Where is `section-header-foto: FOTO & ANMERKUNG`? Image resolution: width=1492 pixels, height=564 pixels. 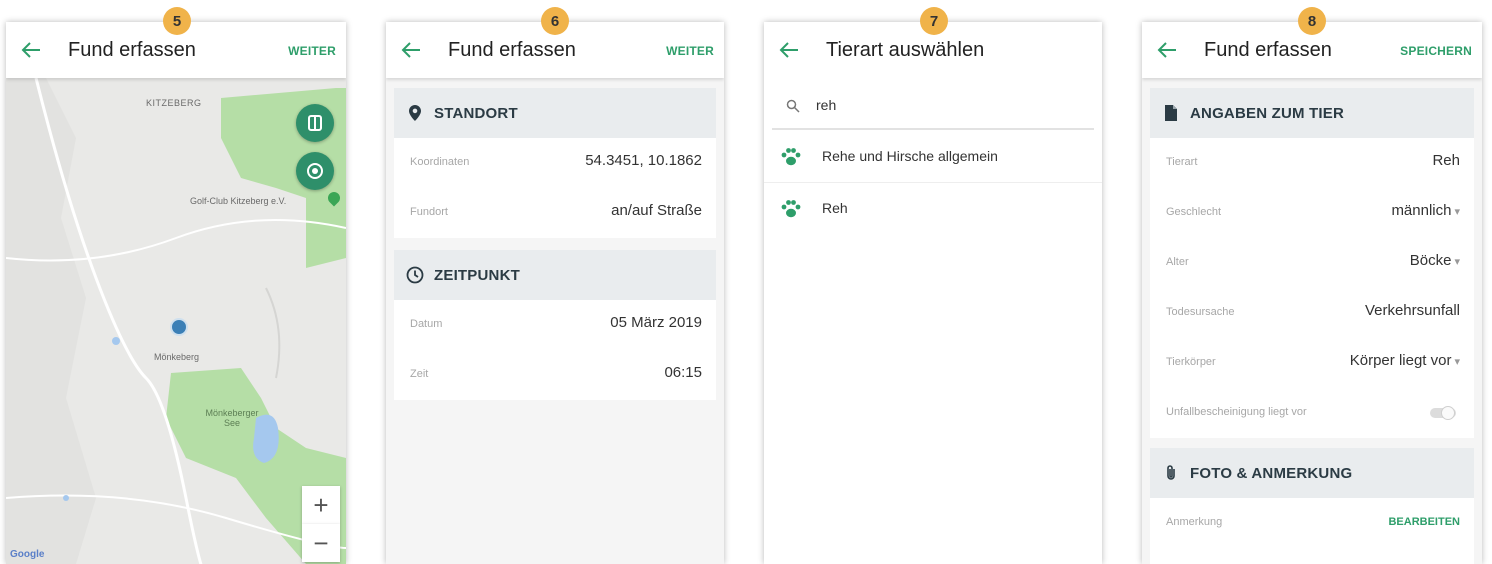 section-header-foto: FOTO & ANMERKUNG is located at coordinates (1312, 473).